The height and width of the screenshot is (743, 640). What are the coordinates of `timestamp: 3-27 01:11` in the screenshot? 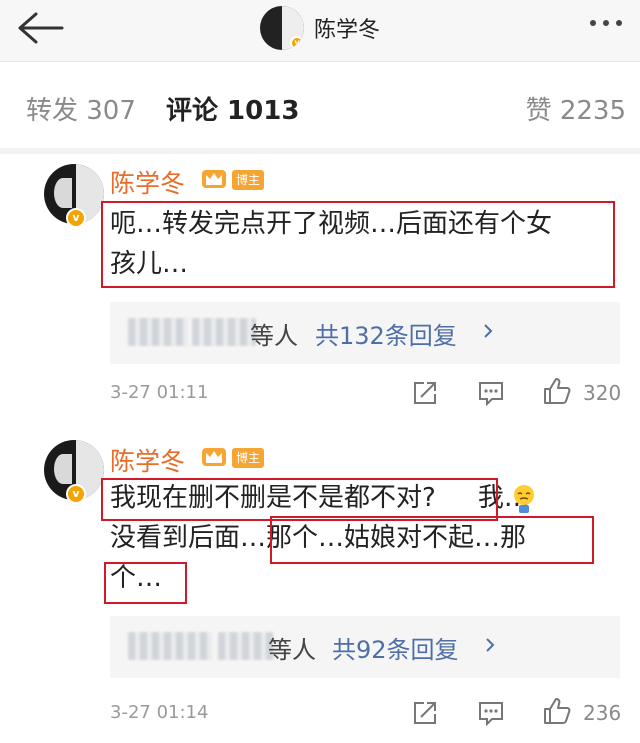 It's located at (159, 392).